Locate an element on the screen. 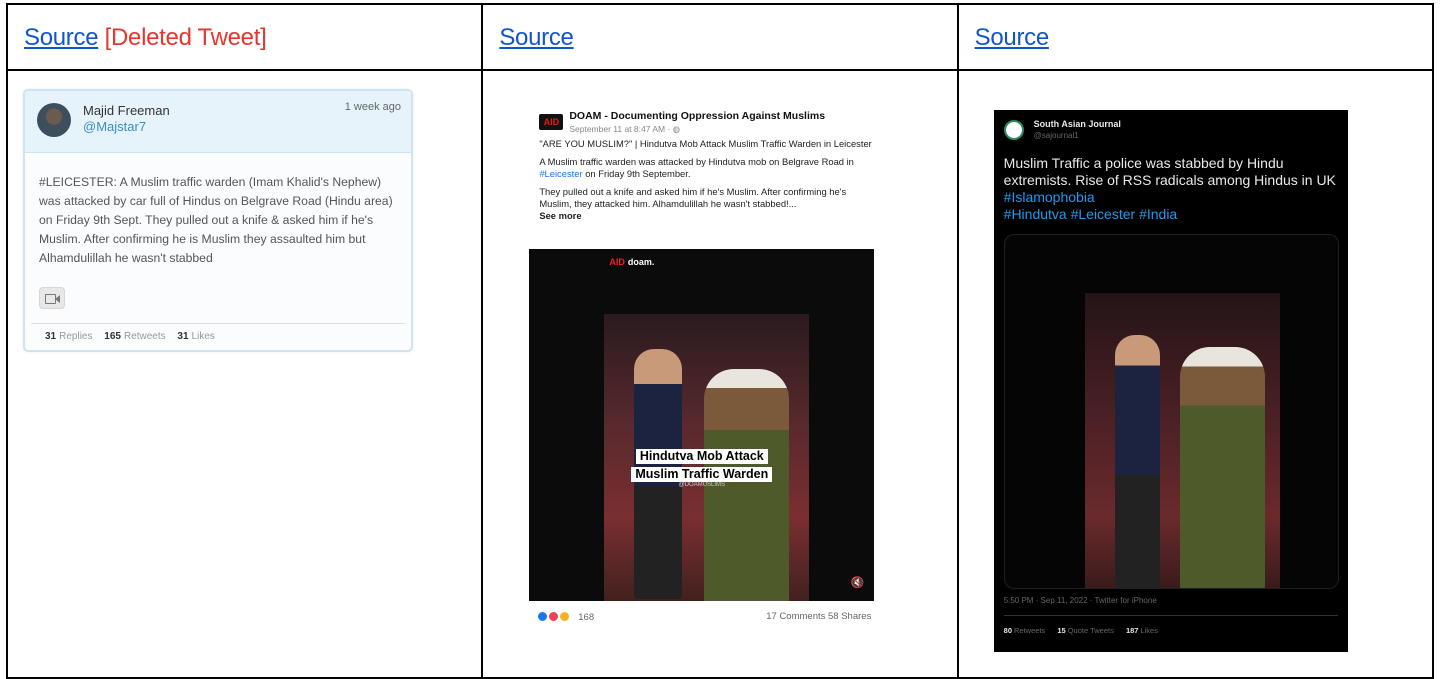  tweet-header: Majid Freeman @Majstar7 1 week ago is located at coordinates (218, 122).